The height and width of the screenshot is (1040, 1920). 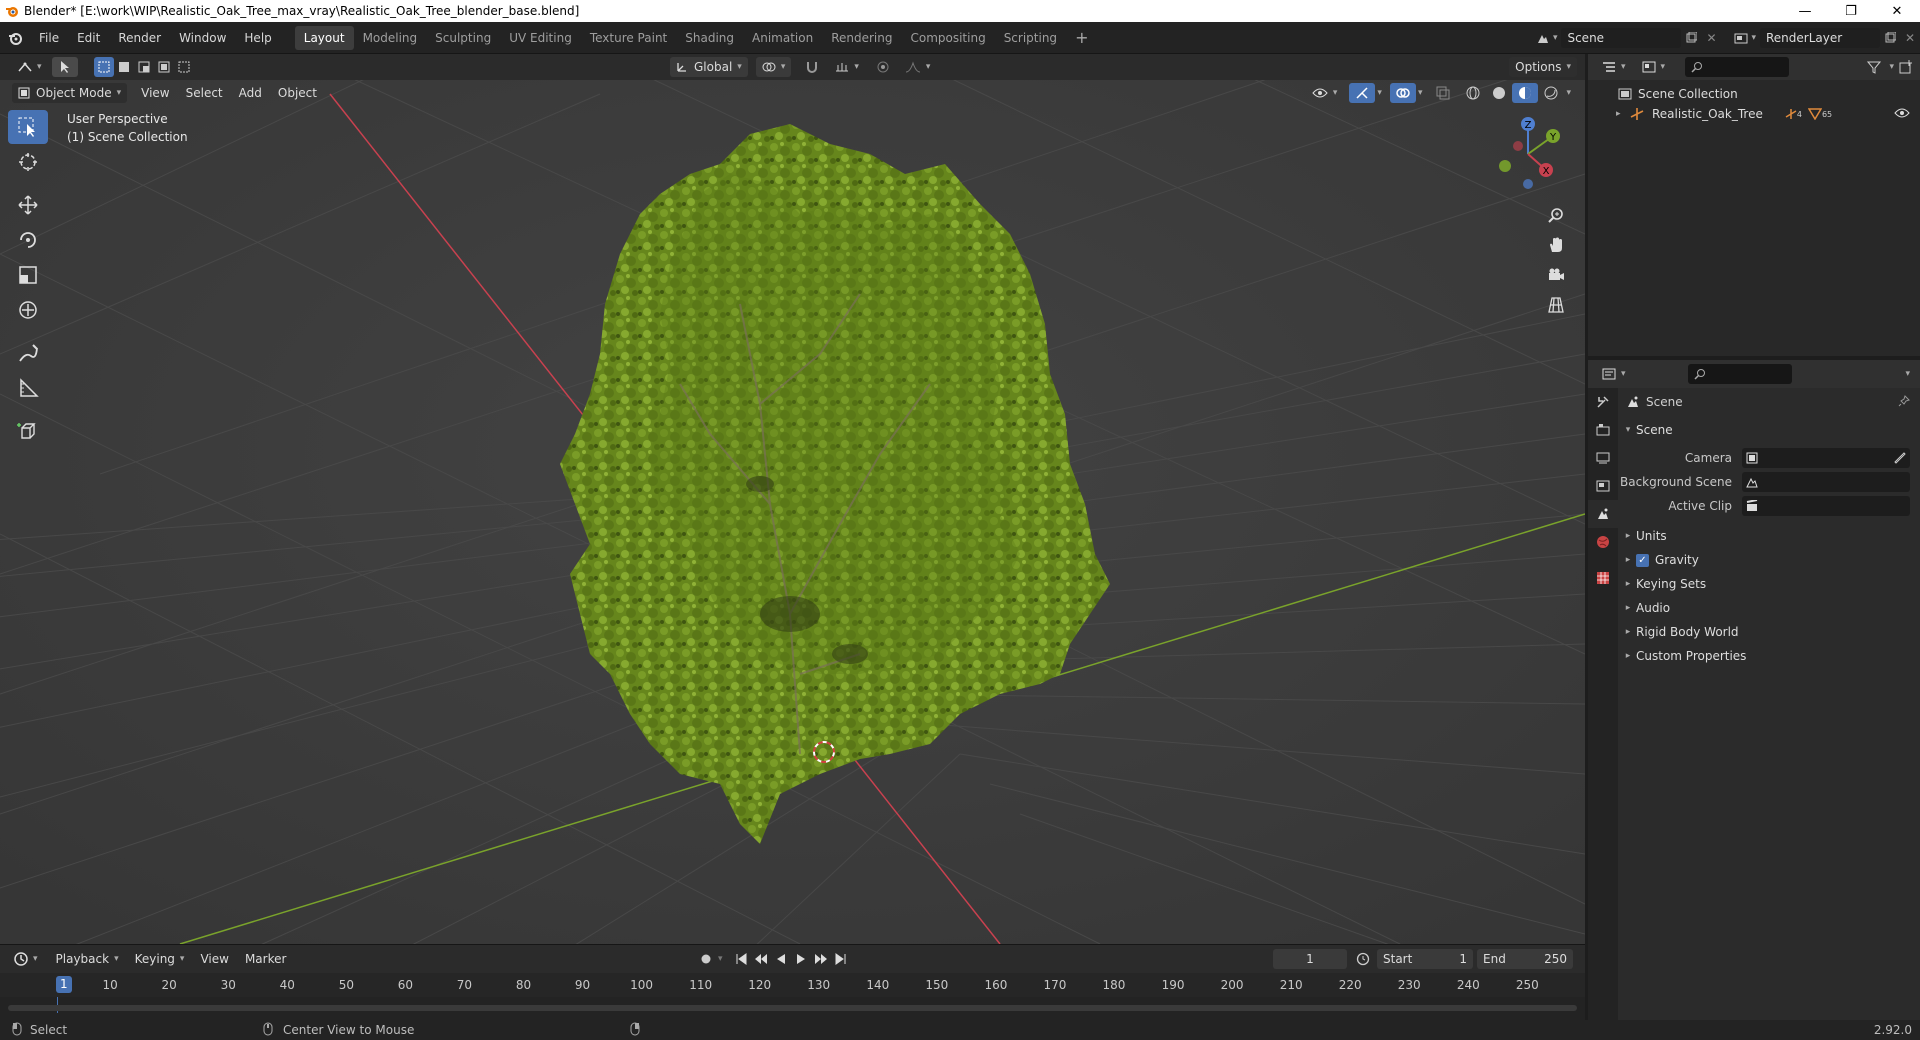 What do you see at coordinates (214, 959) in the screenshot?
I see `timeline-view-menu: View` at bounding box center [214, 959].